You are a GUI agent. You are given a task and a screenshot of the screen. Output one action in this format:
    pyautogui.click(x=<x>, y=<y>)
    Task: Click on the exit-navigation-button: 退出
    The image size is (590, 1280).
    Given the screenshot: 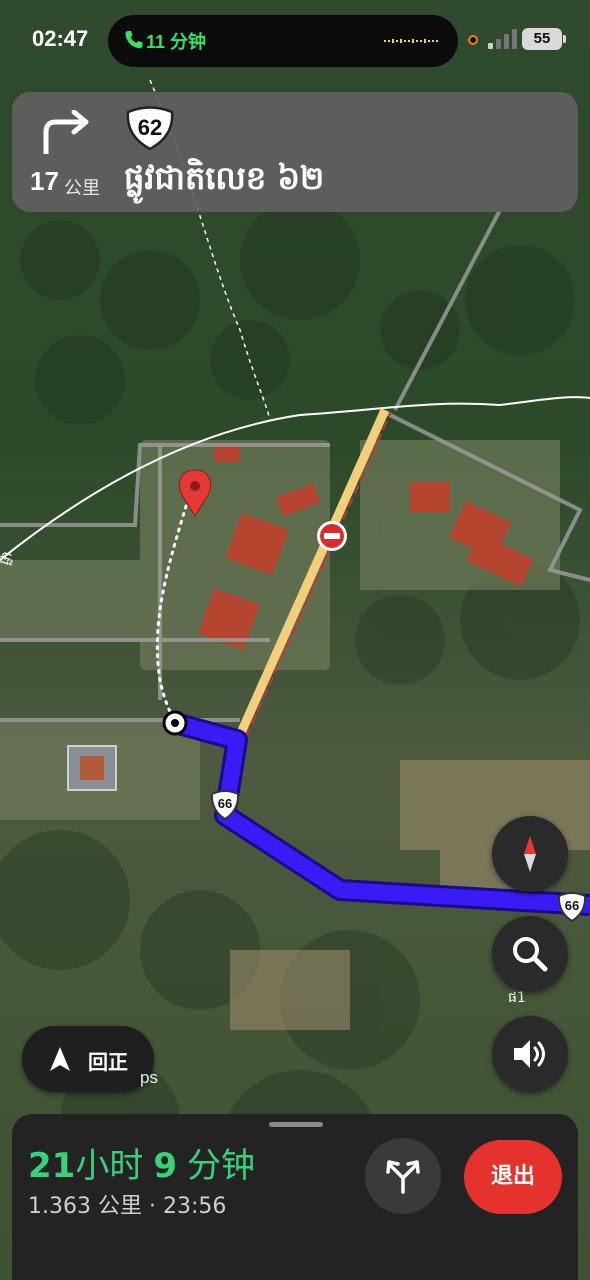 What is the action you would take?
    pyautogui.click(x=513, y=1177)
    